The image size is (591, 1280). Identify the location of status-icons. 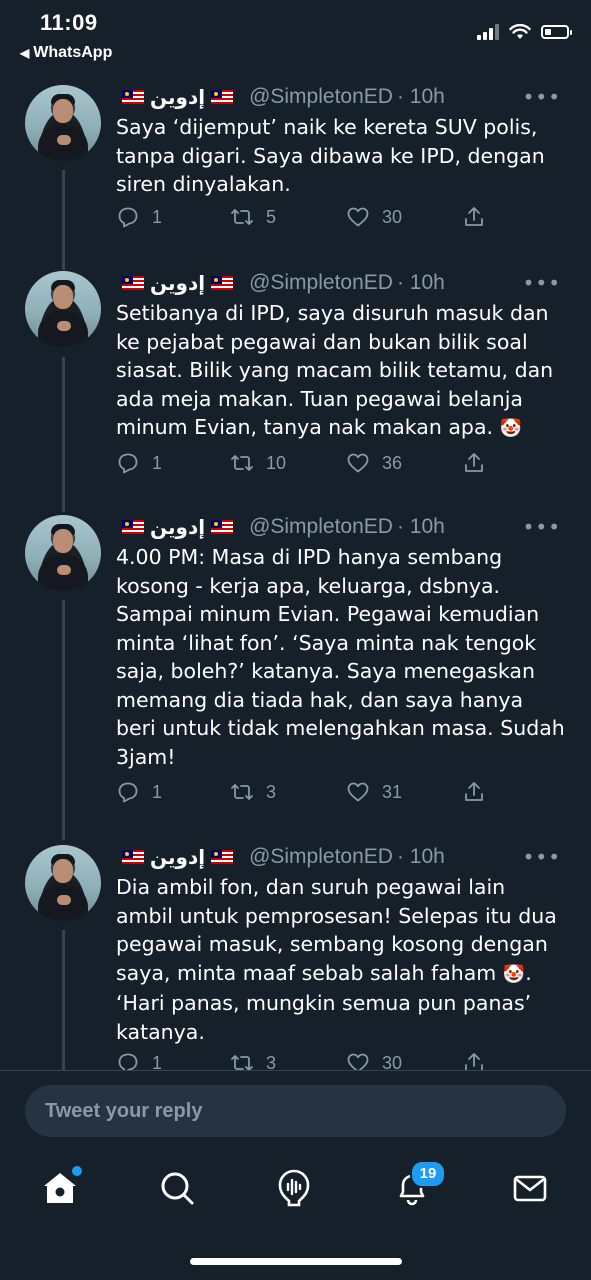
(524, 32).